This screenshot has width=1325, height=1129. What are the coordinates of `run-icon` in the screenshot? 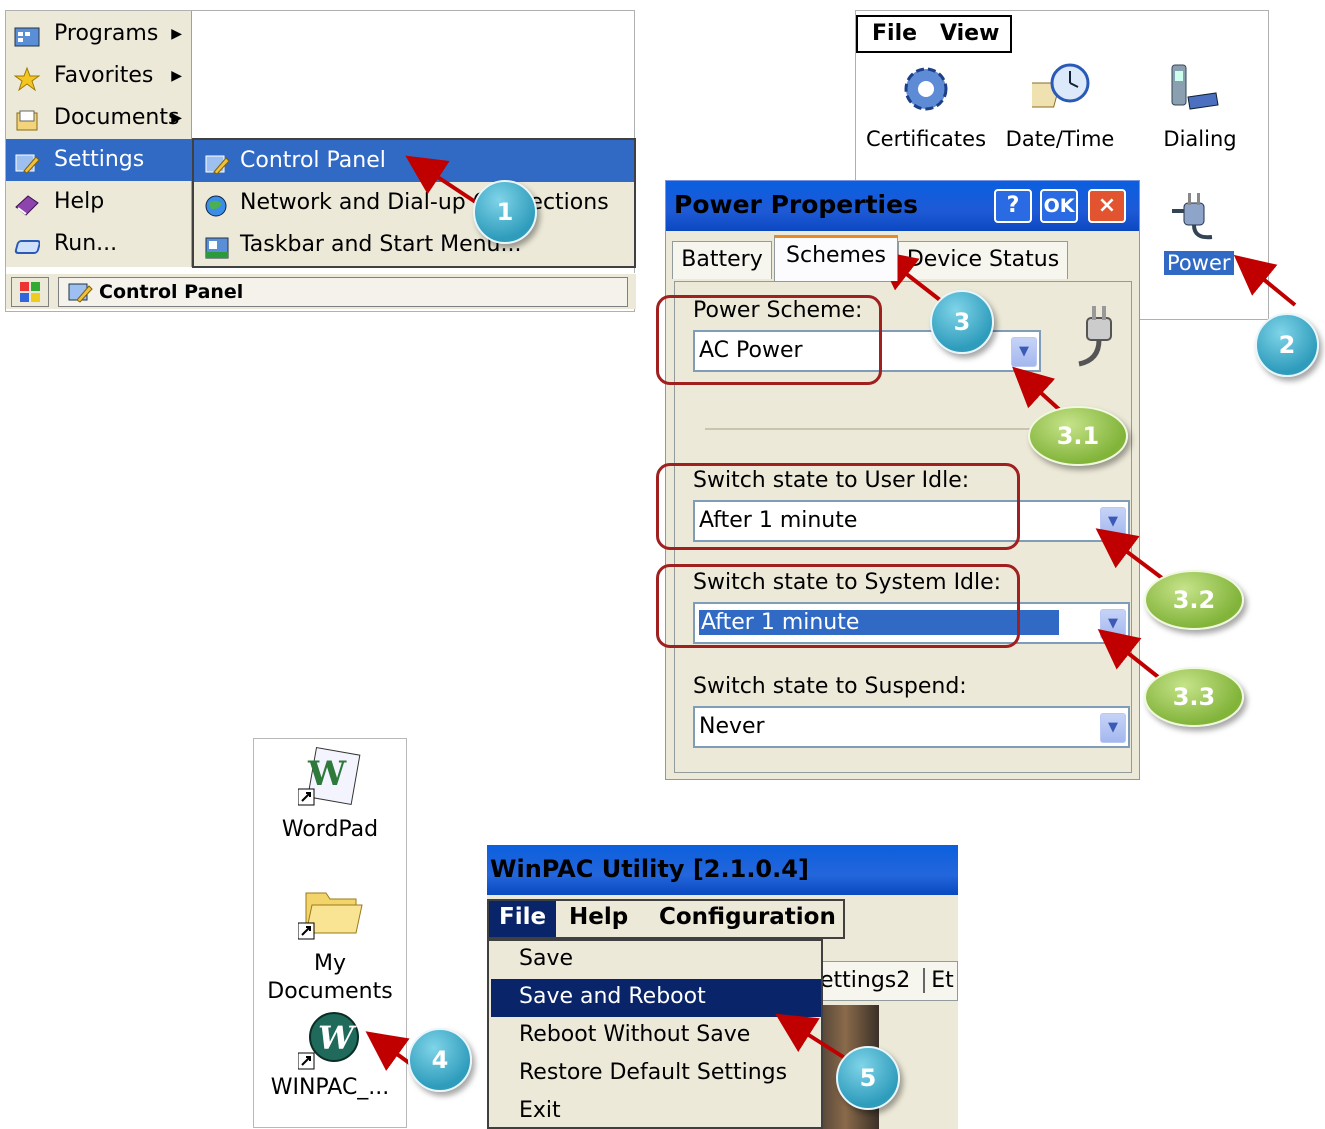 It's located at (27, 244).